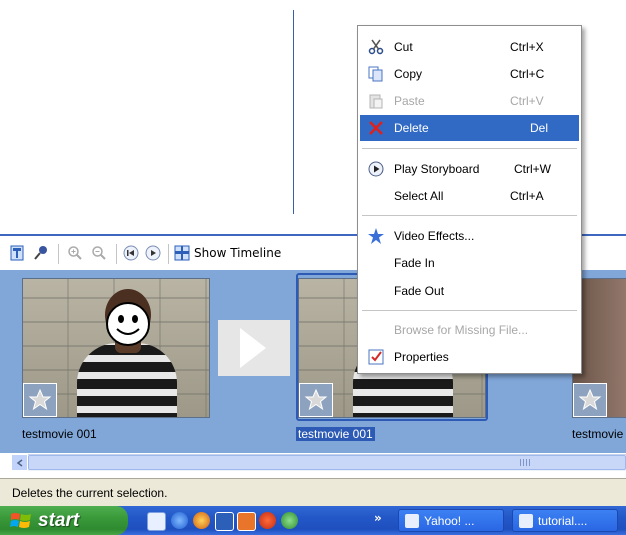  I want to click on delete-x-icon, so click(376, 128).